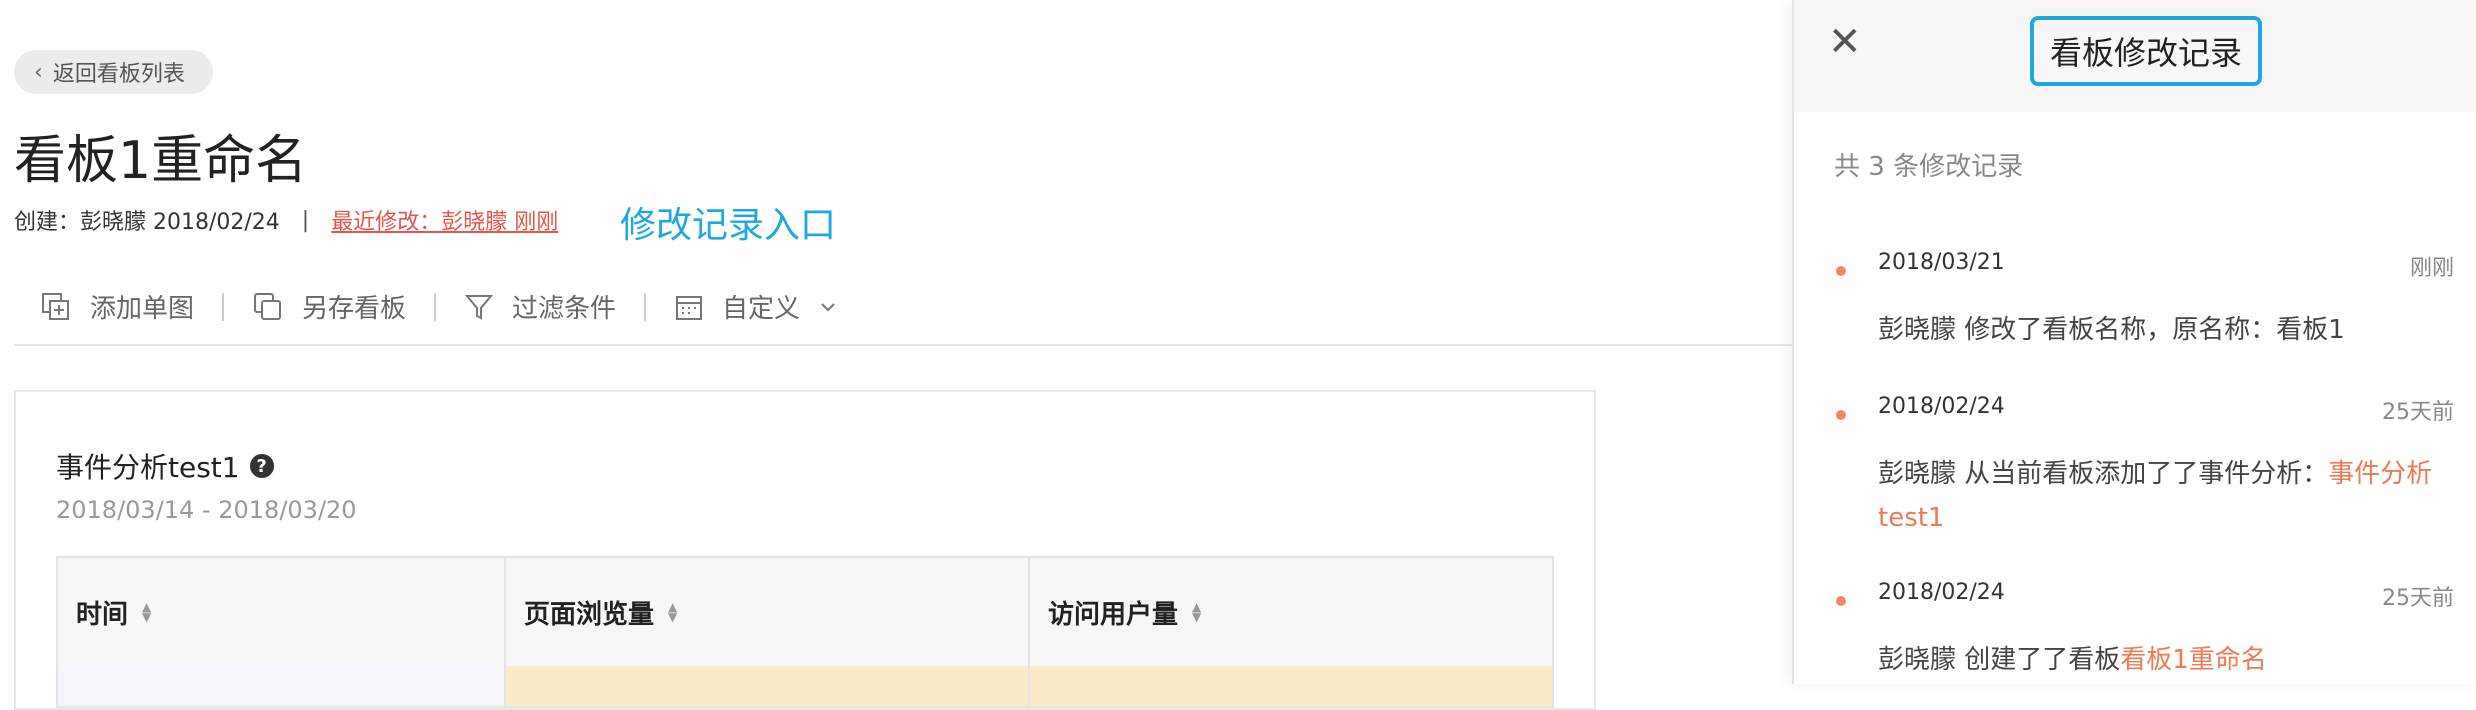  I want to click on record-relative-time: 刚刚, so click(2431, 268).